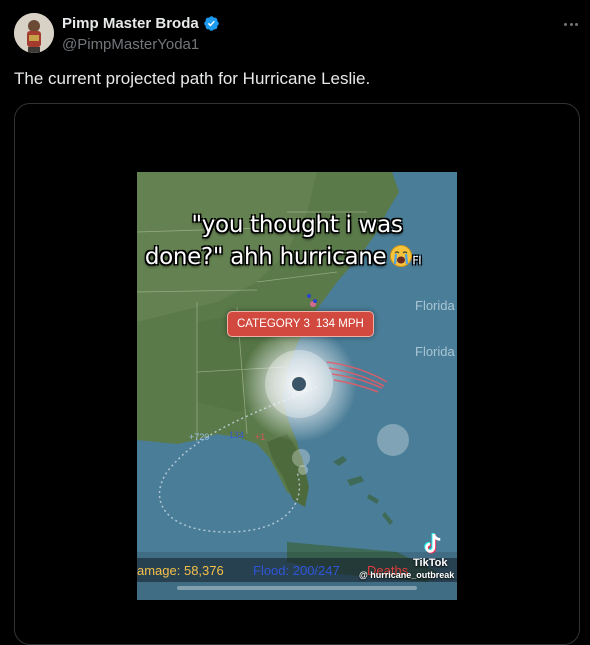  Describe the element at coordinates (130, 23) in the screenshot. I see `display-name: Pimp Master Broda` at that location.